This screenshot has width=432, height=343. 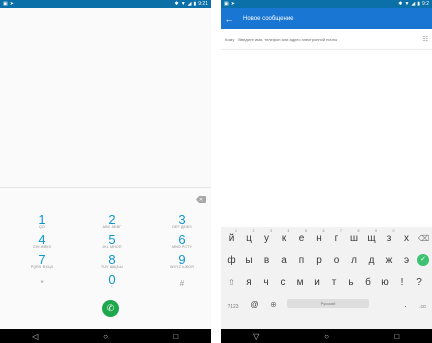 I want to click on key-label: и, so click(x=317, y=282).